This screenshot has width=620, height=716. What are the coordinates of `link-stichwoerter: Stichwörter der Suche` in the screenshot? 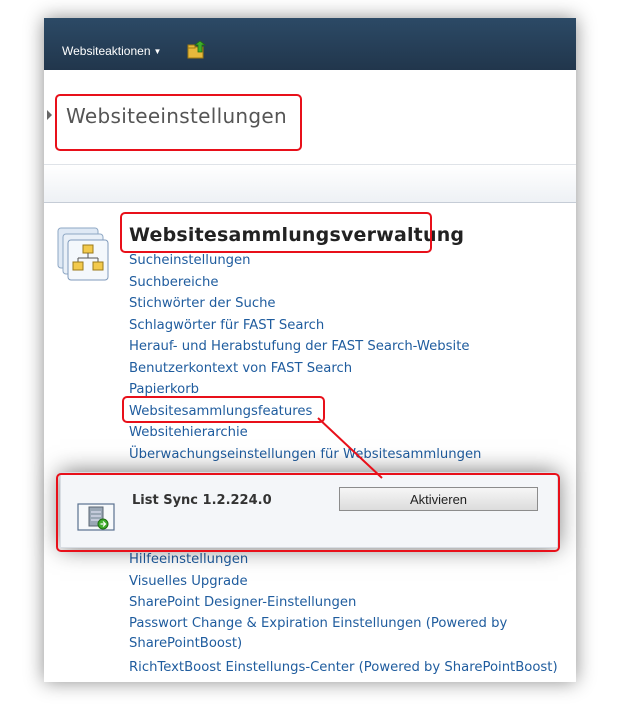 It's located at (351, 304).